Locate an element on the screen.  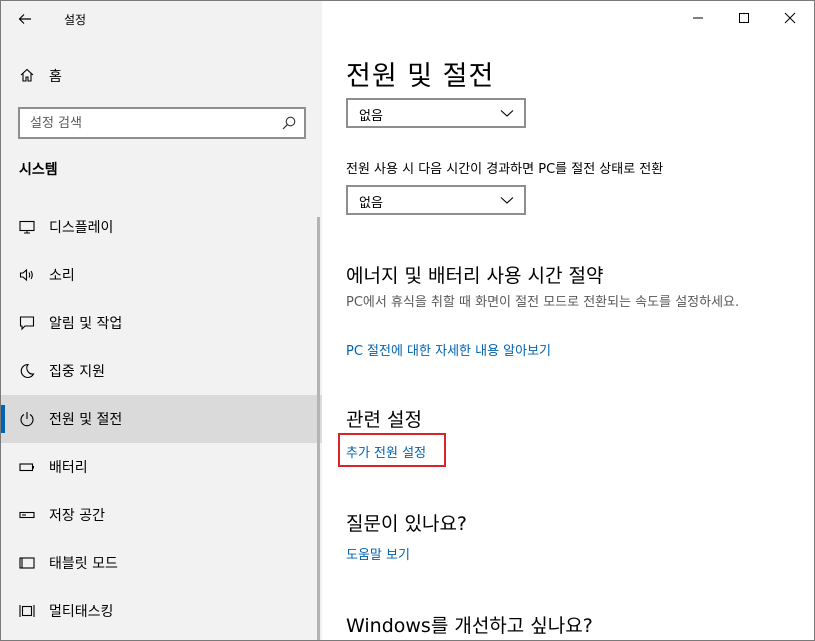
search-input is located at coordinates (150, 123).